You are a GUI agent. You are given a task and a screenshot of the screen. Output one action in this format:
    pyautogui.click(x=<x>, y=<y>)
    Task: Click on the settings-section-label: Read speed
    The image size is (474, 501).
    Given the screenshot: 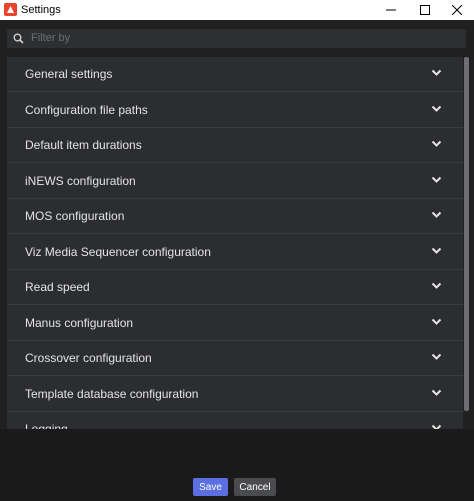 What is the action you would take?
    pyautogui.click(x=57, y=287)
    